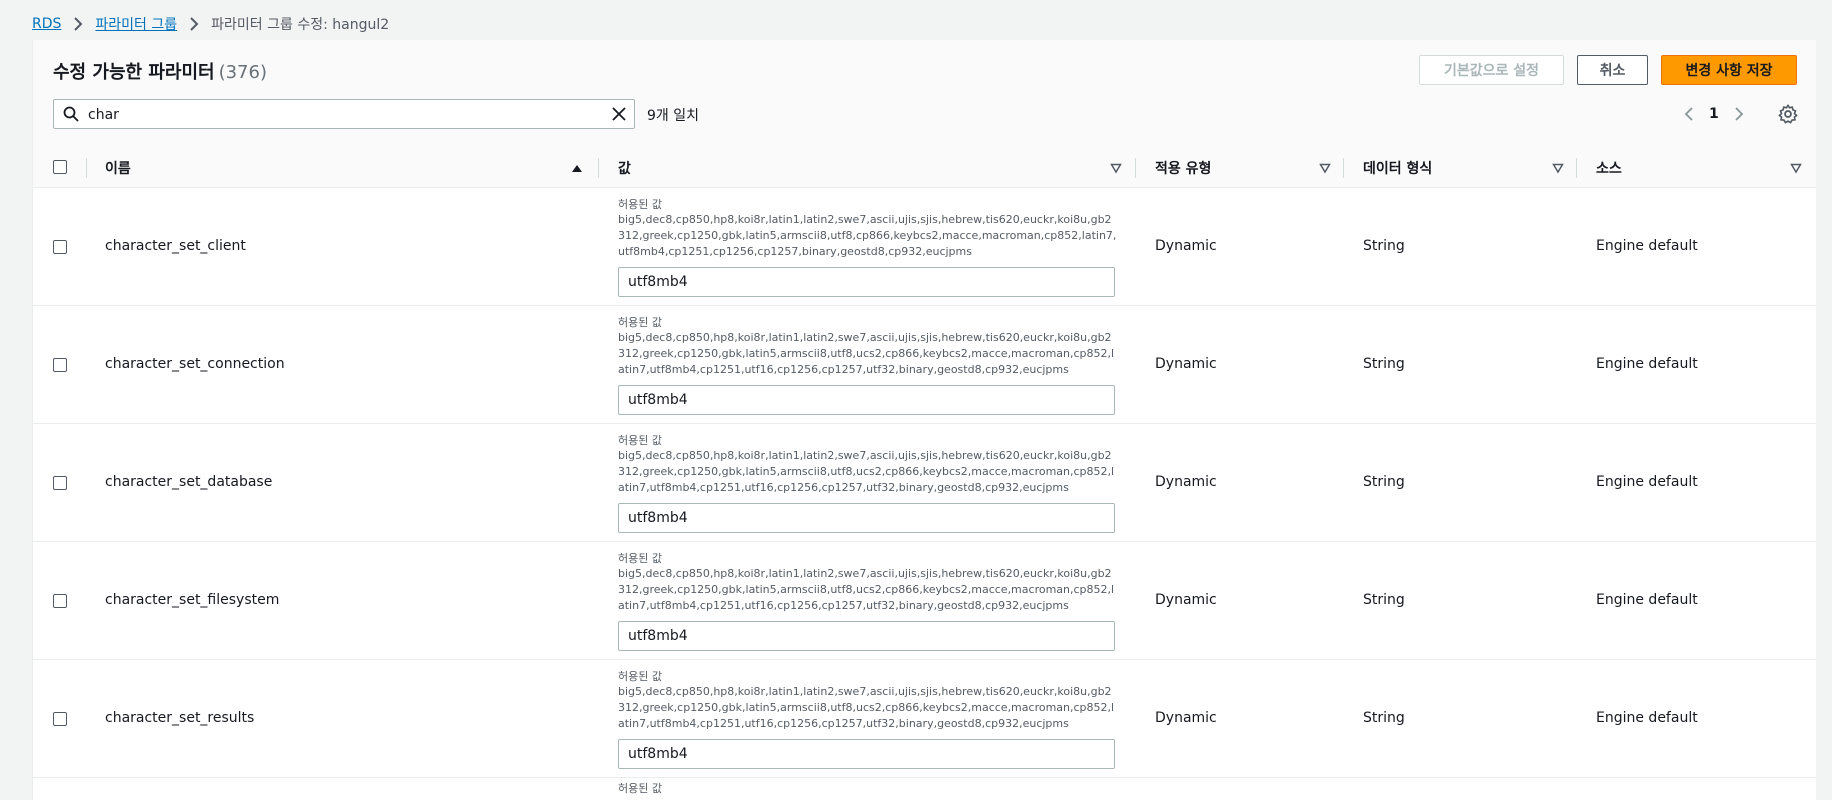 This screenshot has width=1832, height=800. I want to click on parameter-name: character_set_results, so click(180, 718).